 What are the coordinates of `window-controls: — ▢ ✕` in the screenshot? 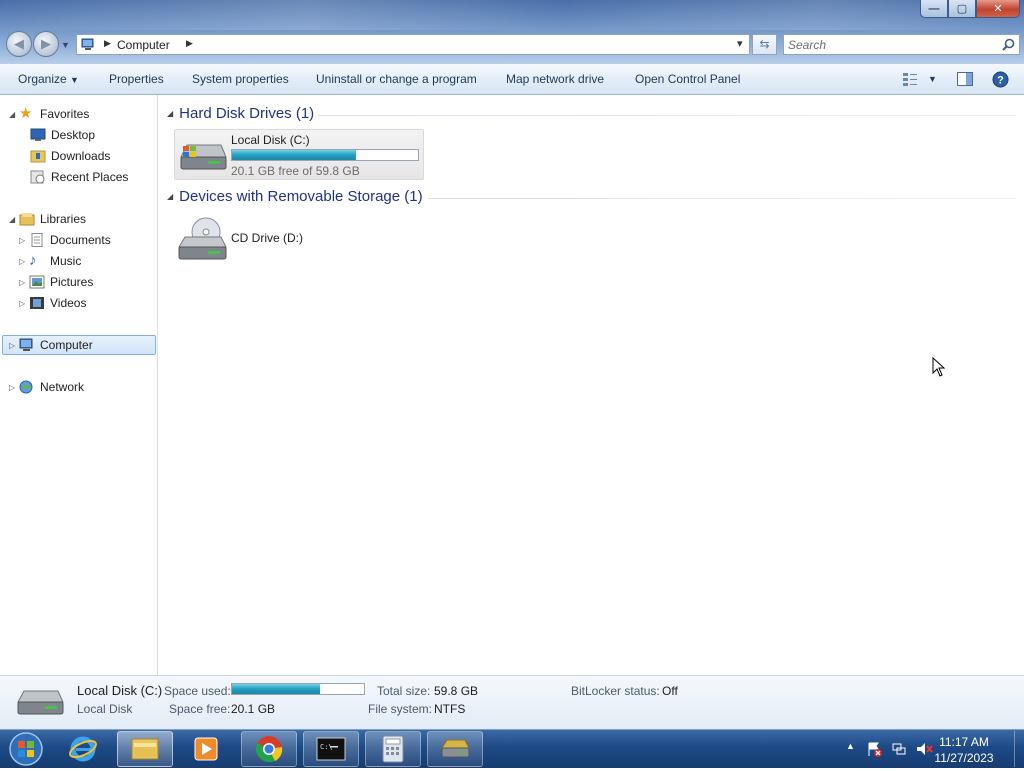 It's located at (970, 9).